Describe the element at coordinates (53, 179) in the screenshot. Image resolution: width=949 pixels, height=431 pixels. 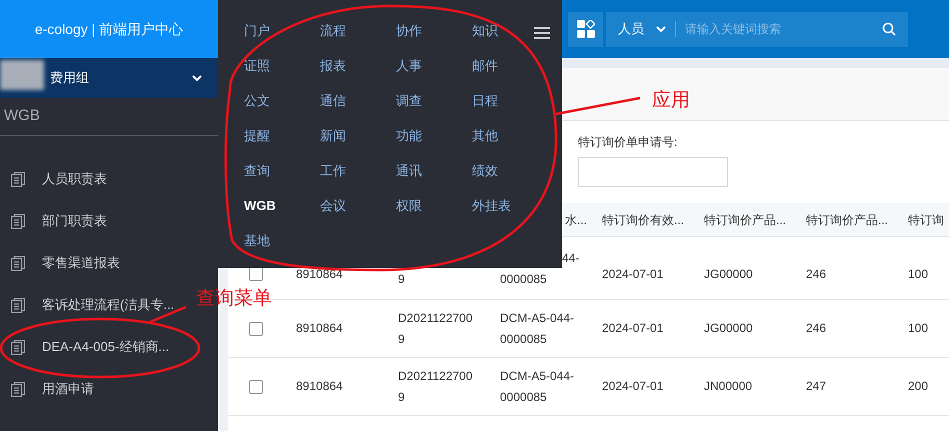
I see `sidebar-item: 人员职责表` at that location.